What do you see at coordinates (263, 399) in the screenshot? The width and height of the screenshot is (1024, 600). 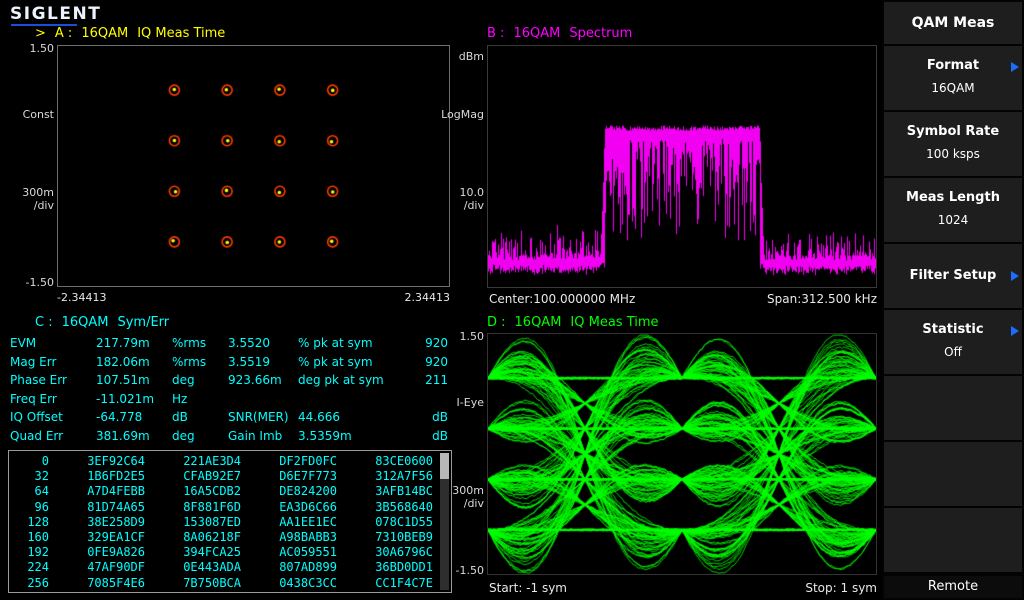 I see `meas-value` at bounding box center [263, 399].